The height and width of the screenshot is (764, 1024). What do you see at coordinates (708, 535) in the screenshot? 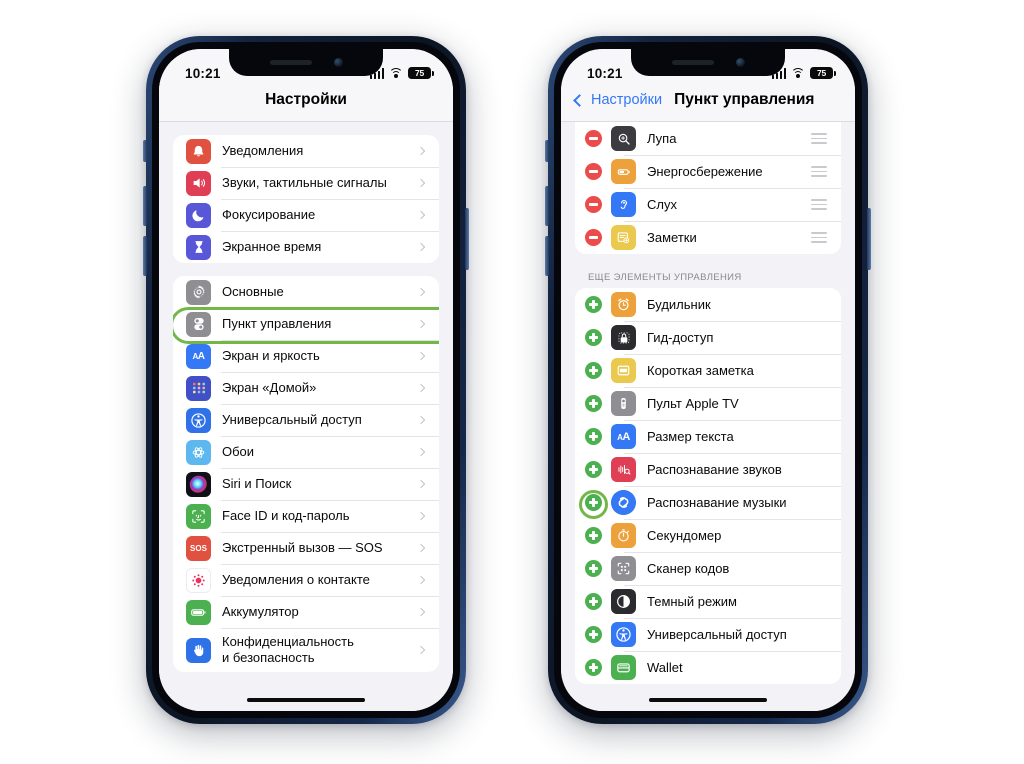
I see `cc-row-stopwatch: Секундомер` at bounding box center [708, 535].